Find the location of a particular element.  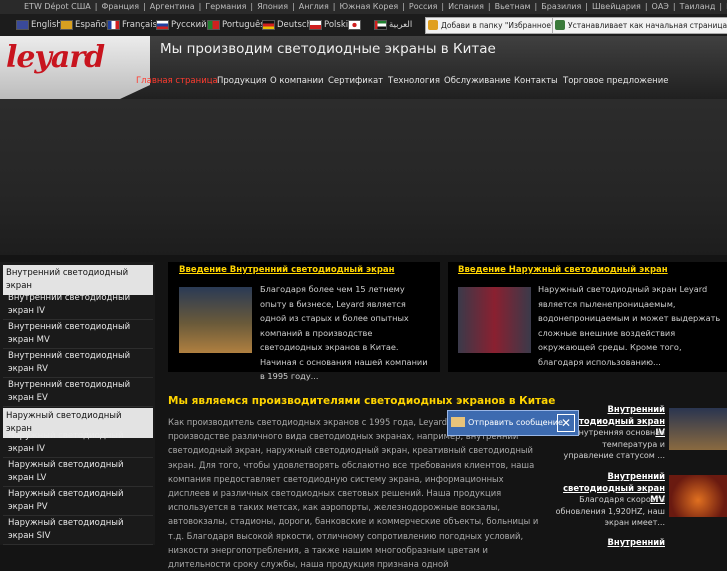

country-link: Франция is located at coordinates (120, 6).